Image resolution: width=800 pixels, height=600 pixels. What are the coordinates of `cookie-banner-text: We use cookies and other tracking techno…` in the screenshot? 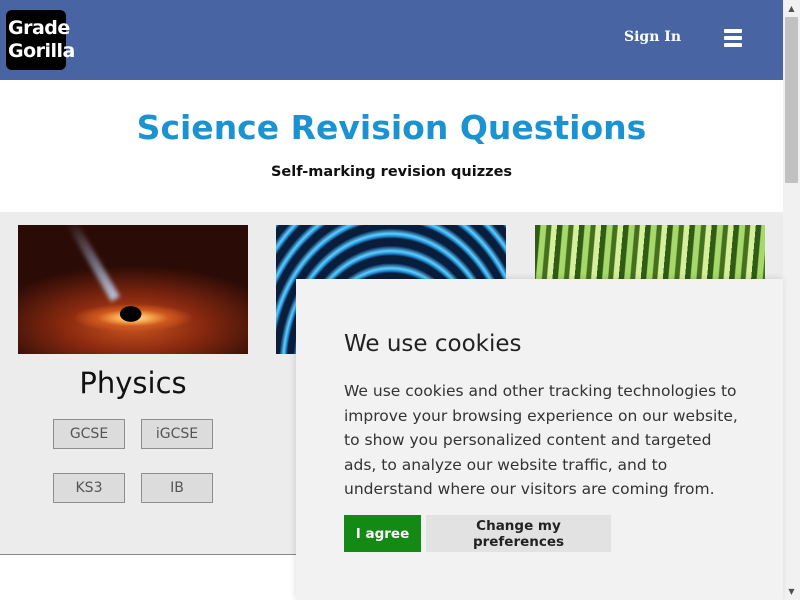 It's located at (541, 440).